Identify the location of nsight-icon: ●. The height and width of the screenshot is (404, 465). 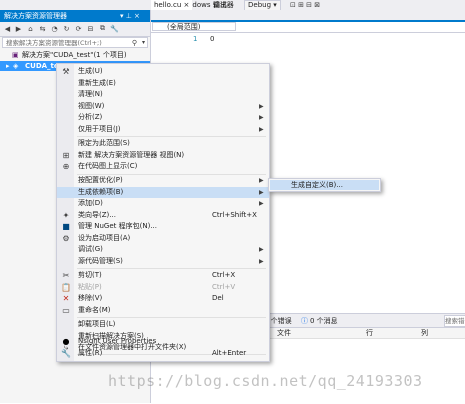
(66, 341).